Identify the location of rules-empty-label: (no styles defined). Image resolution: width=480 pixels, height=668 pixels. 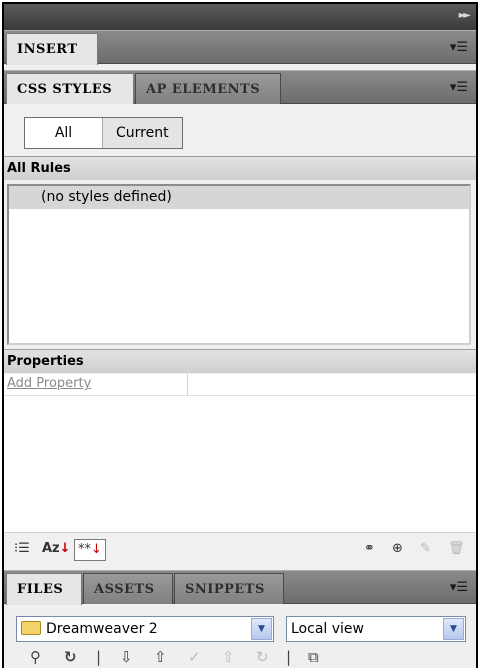
(106, 197).